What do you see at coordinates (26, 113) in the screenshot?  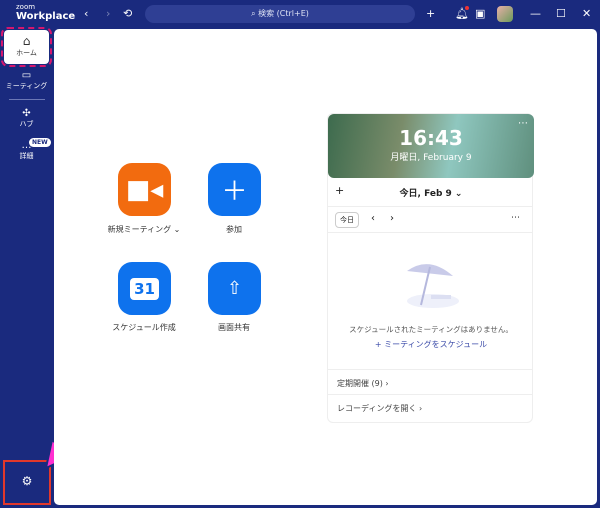 I see `hub-icon: ✣` at bounding box center [26, 113].